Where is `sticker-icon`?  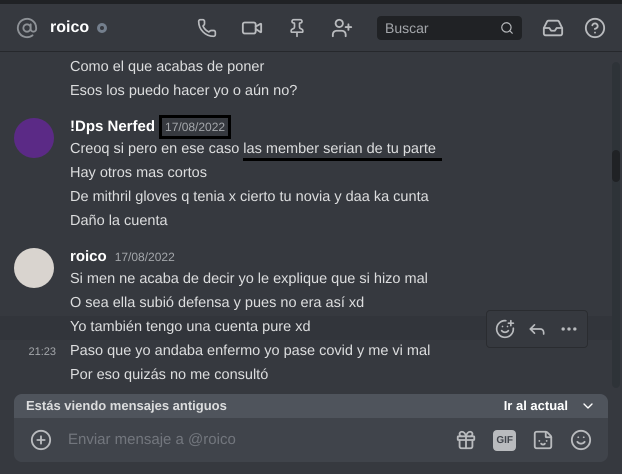 sticker-icon is located at coordinates (543, 440).